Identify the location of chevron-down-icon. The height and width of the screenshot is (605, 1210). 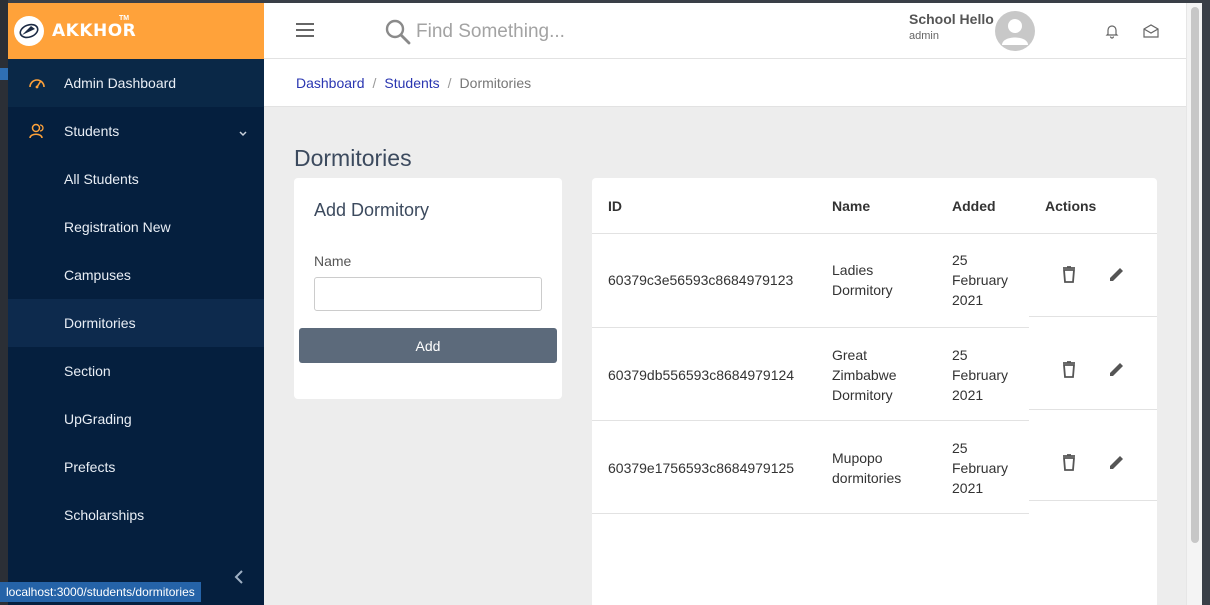
(243, 133).